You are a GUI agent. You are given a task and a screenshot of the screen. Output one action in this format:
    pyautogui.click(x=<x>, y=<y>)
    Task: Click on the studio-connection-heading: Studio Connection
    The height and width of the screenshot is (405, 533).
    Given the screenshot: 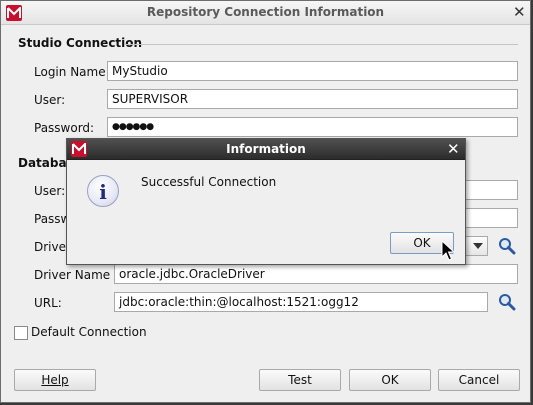 What is the action you would take?
    pyautogui.click(x=80, y=43)
    